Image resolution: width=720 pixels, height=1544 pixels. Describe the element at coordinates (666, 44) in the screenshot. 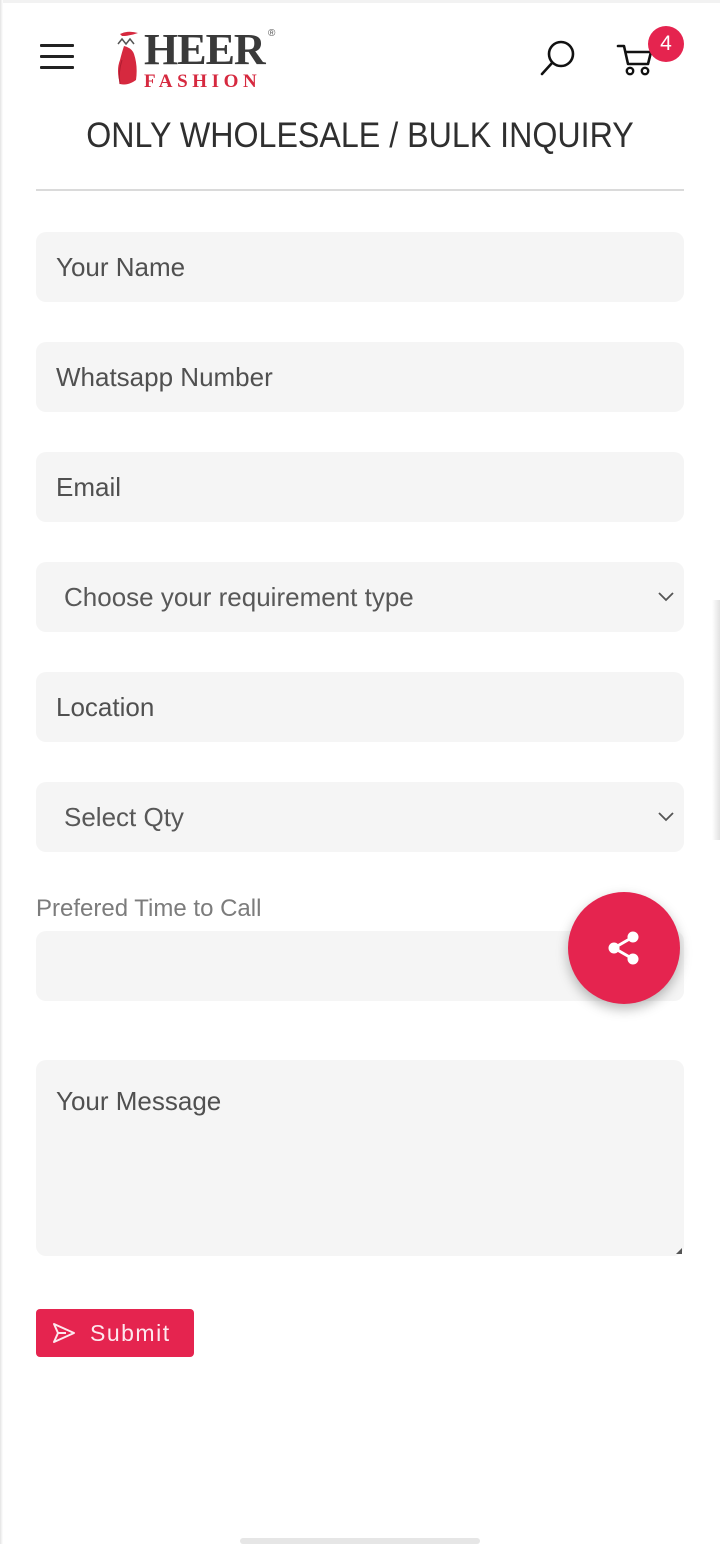

I see `cart-count-badge: 4` at that location.